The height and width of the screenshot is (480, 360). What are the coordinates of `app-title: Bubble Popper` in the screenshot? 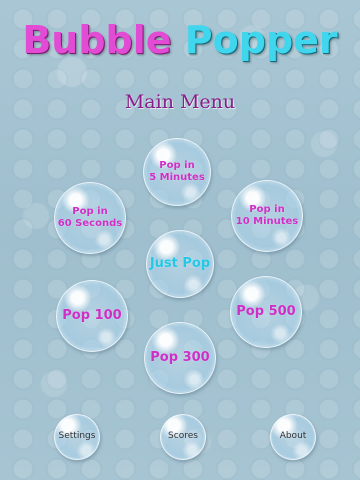 It's located at (180, 40).